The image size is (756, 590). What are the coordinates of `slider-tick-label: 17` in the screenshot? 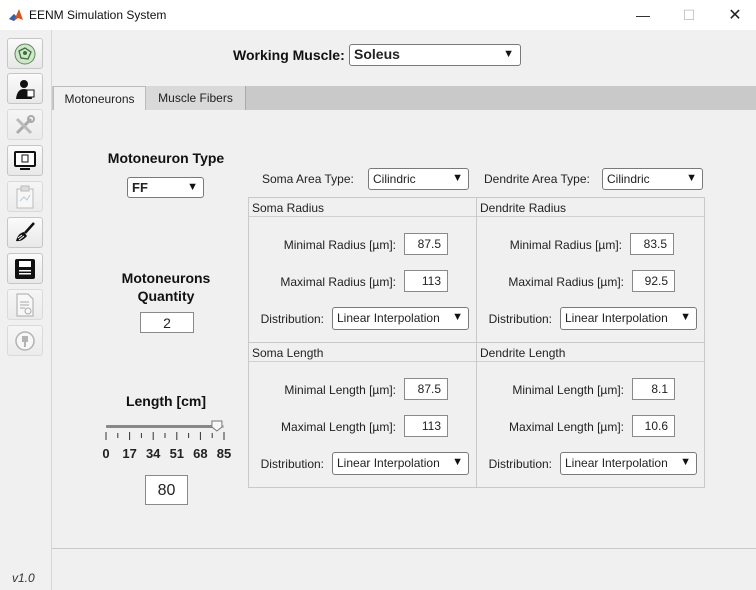 It's located at (129, 453).